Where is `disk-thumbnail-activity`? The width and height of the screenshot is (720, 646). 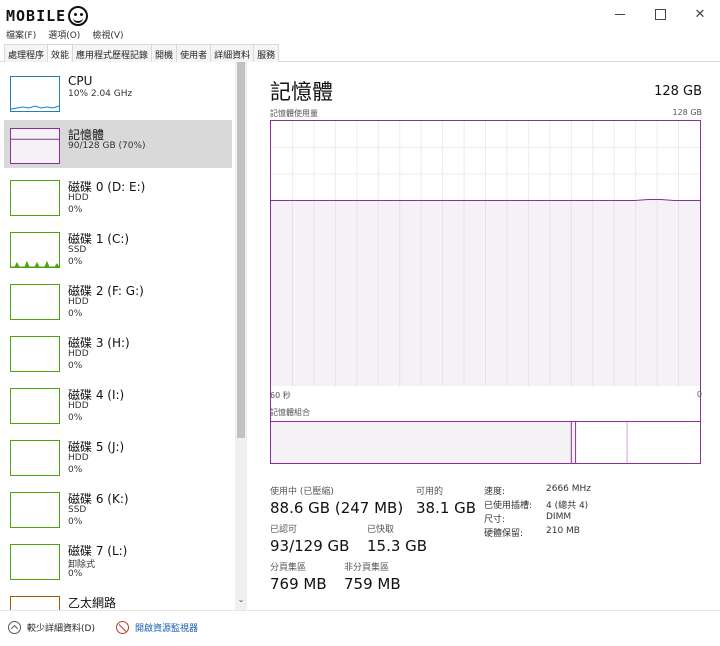 disk-thumbnail-activity is located at coordinates (35, 263).